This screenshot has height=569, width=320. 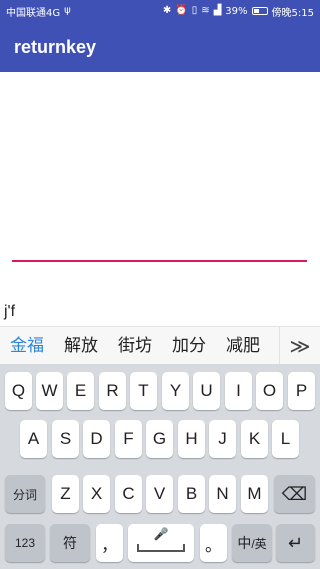 I want to click on key-k: K, so click(x=254, y=439).